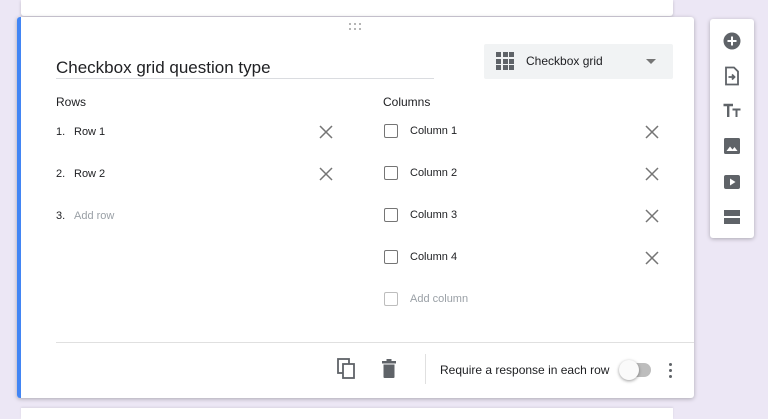 The width and height of the screenshot is (768, 419). I want to click on add-column-item: Add column, so click(514, 302).